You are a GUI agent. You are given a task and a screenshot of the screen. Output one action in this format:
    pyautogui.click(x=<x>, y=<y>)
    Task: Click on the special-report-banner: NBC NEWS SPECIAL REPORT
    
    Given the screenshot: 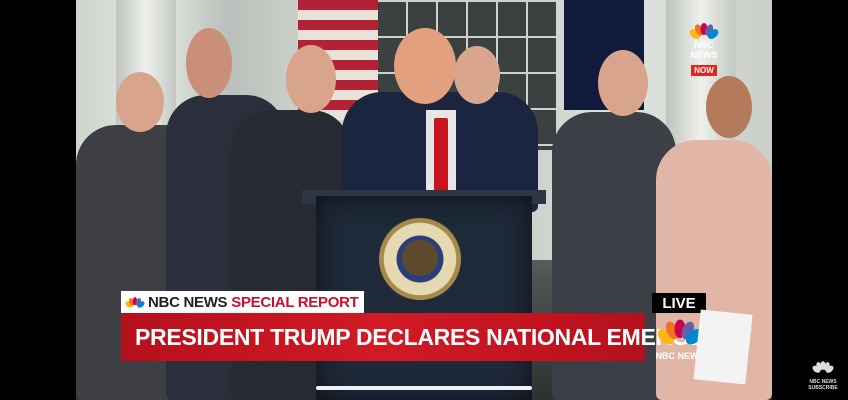 What is the action you would take?
    pyautogui.click(x=243, y=302)
    